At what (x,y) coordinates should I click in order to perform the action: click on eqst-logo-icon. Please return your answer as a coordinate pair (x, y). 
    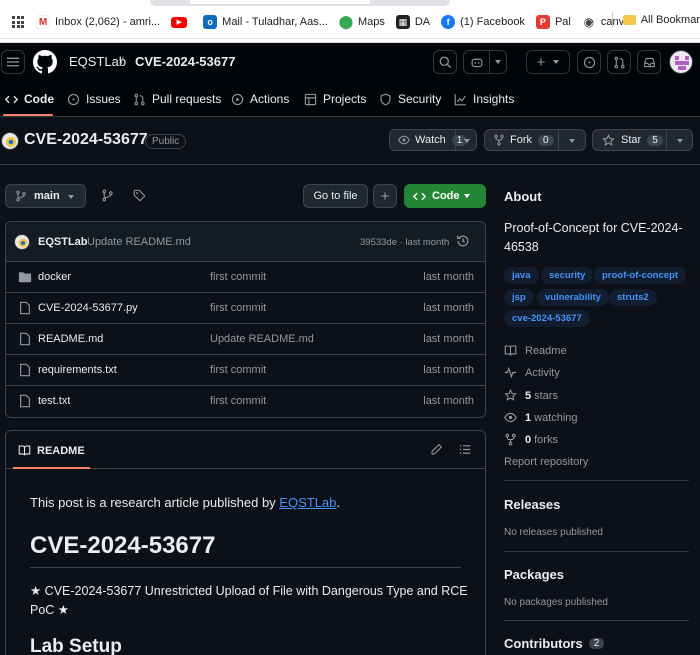
    Looking at the image, I should click on (11, 142).